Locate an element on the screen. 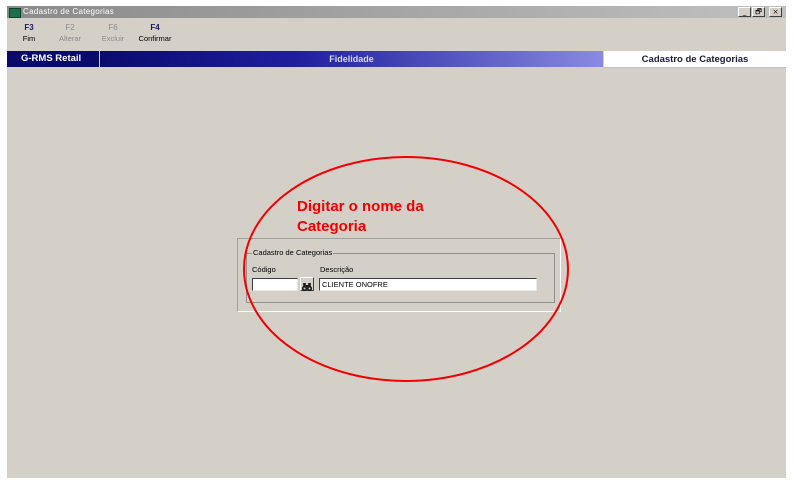 Image resolution: width=794 pixels, height=480 pixels. restore-button: 🗗 is located at coordinates (758, 12).